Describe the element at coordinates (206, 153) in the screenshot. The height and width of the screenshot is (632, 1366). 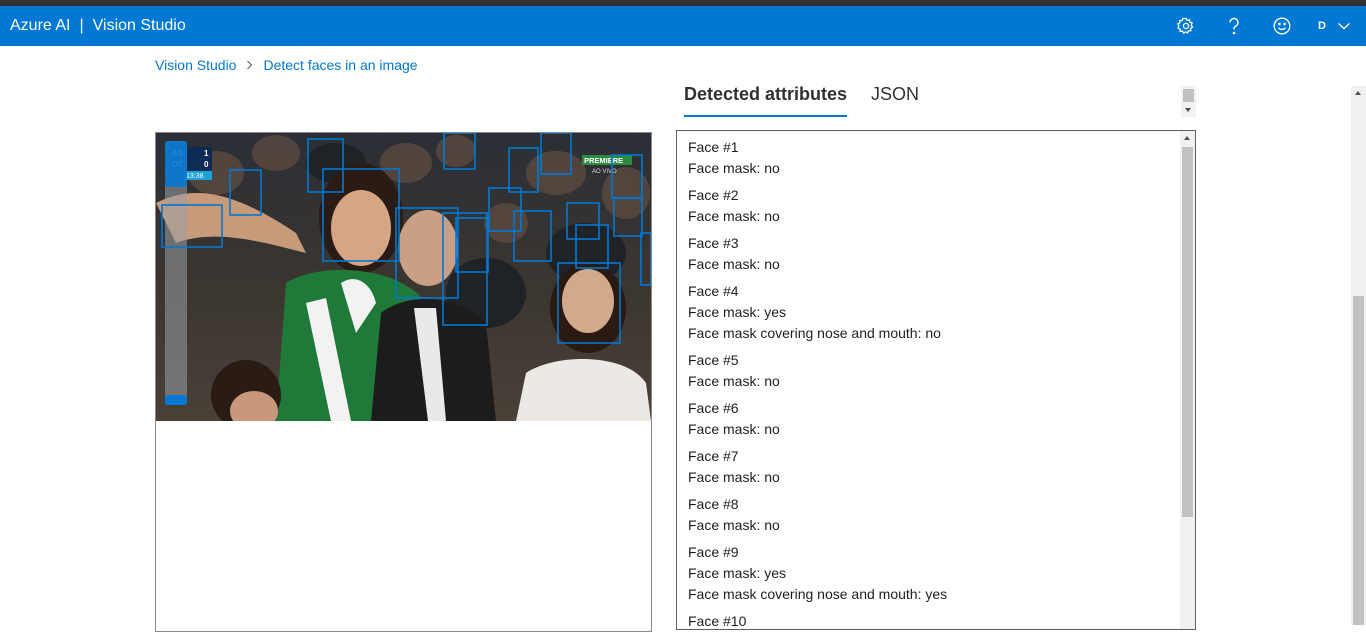
I see `scoreboard-score-1: 1` at that location.